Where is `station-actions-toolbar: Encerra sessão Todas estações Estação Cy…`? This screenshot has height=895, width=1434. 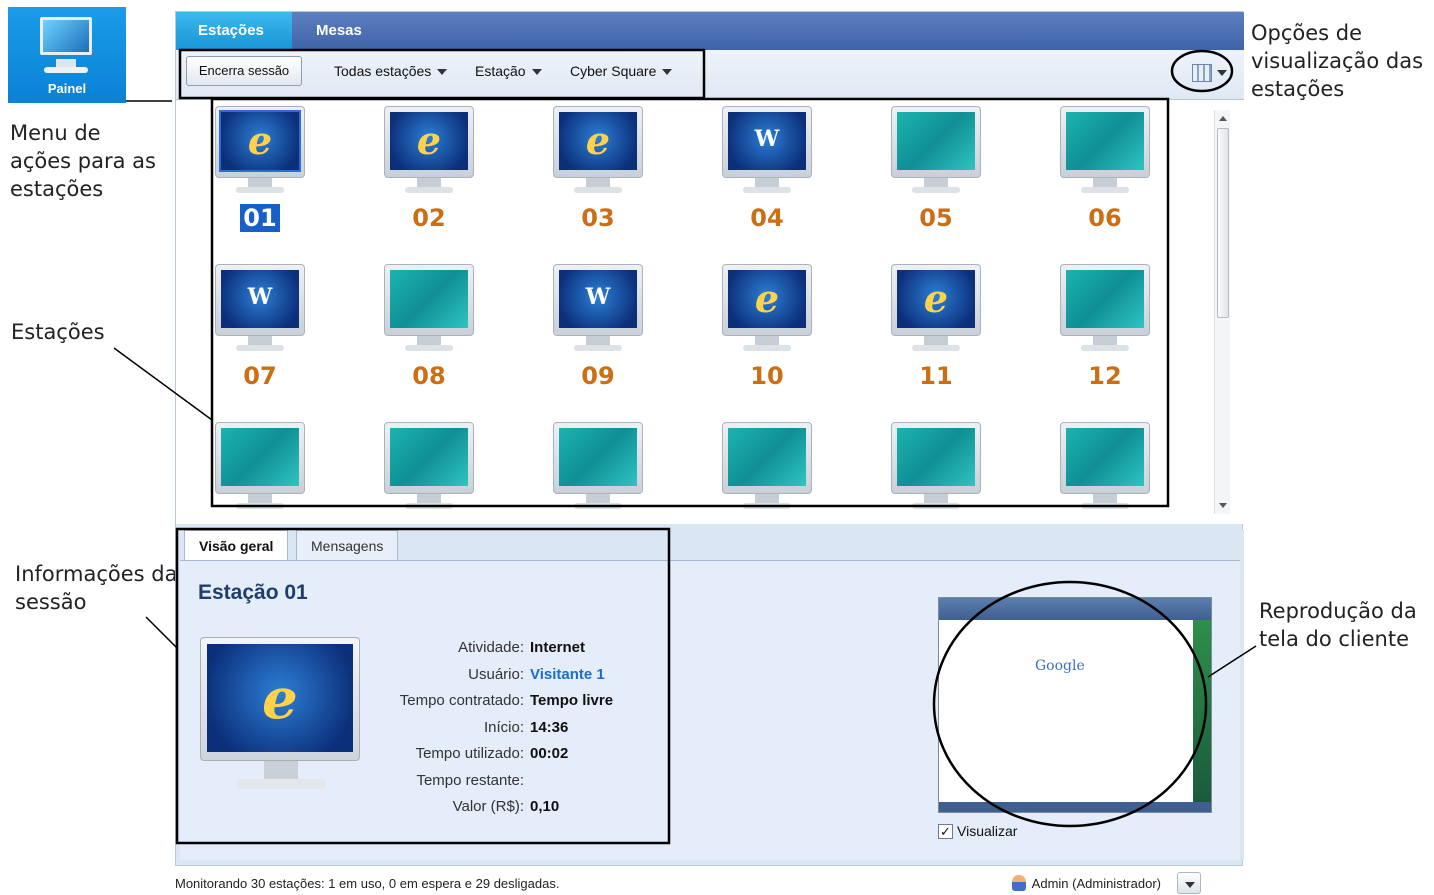 station-actions-toolbar: Encerra sessão Todas estações Estação Cy… is located at coordinates (710, 75).